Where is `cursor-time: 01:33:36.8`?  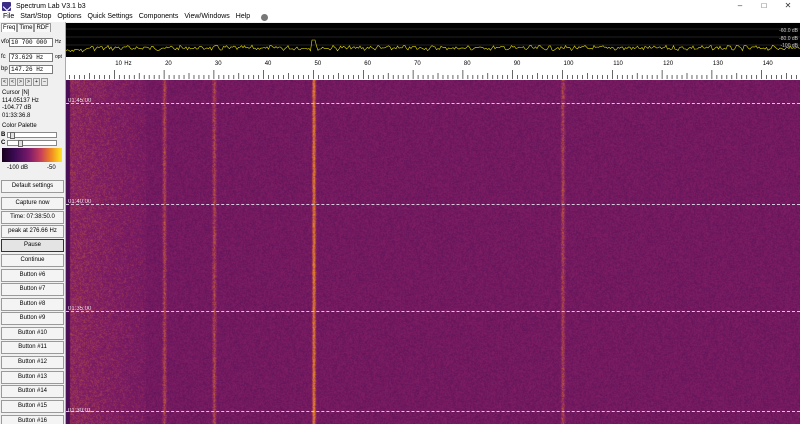 cursor-time: 01:33:36.8 is located at coordinates (16, 115).